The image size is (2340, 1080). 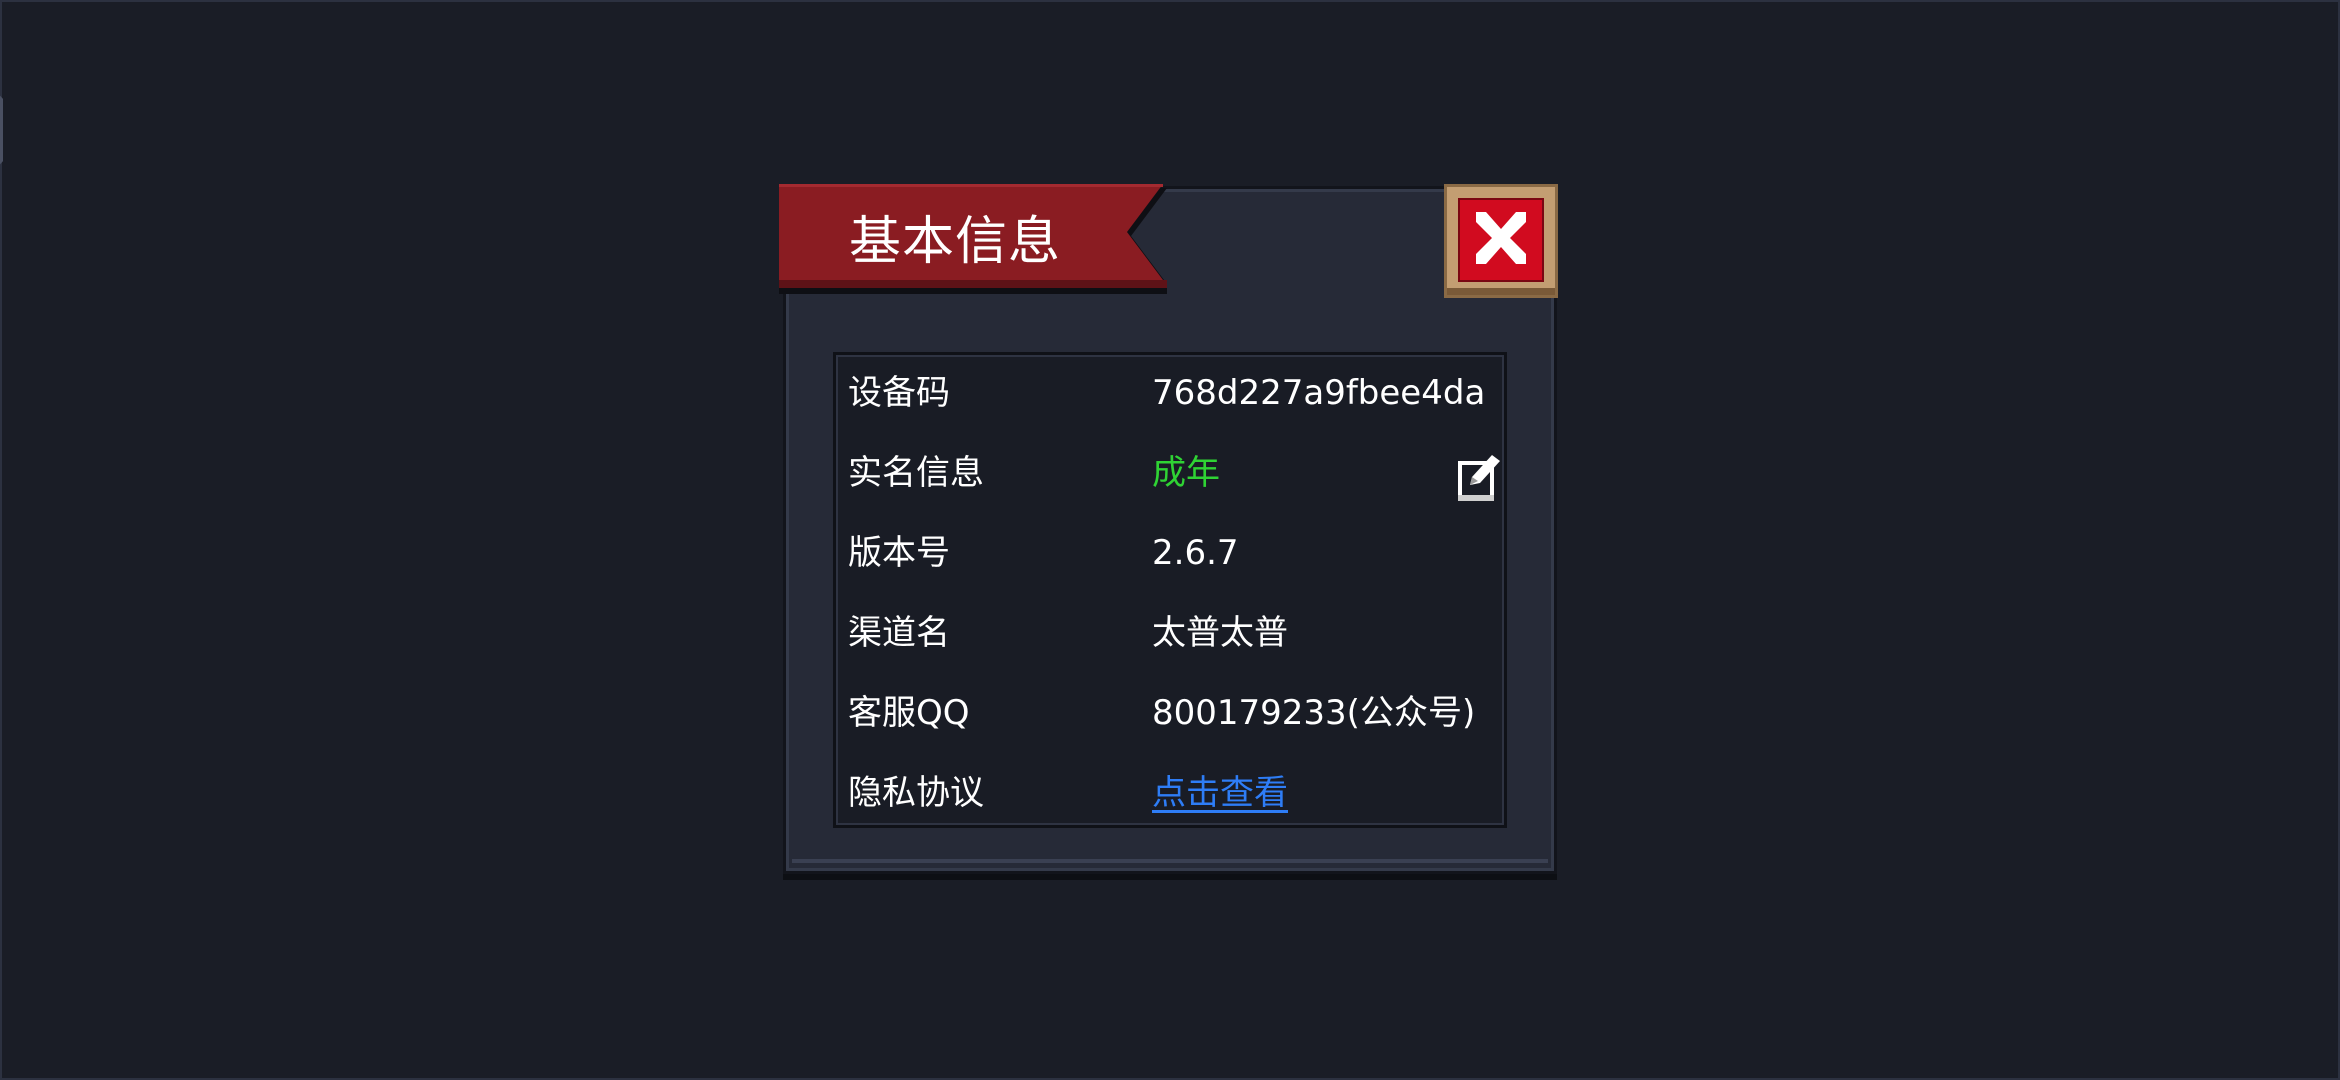 I want to click on info-row-privacy: 隐私协议 点击查看, so click(x=1170, y=795).